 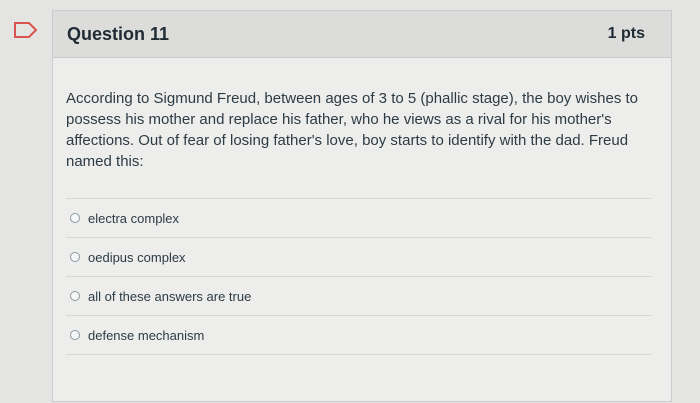 I want to click on answer-option-electra-complex: electra complex, so click(x=358, y=218).